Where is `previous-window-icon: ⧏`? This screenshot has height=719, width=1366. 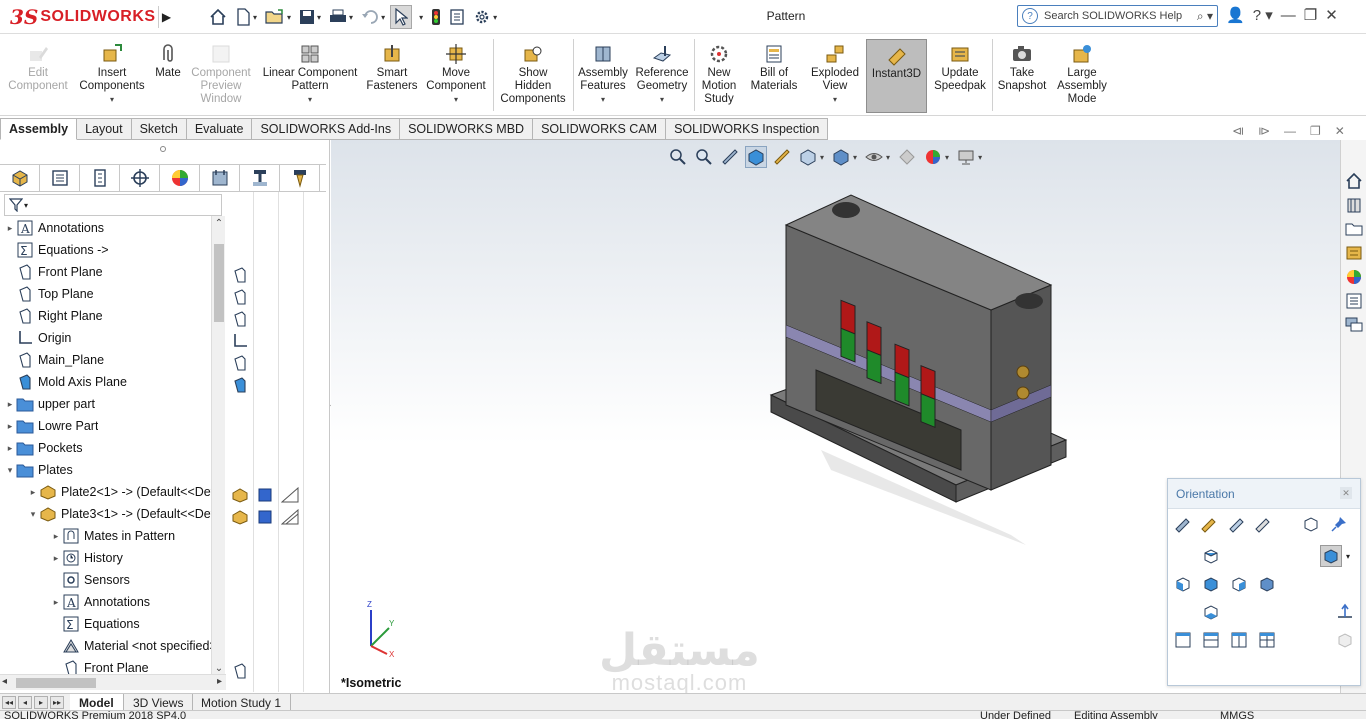
previous-window-icon: ⧏ is located at coordinates (1238, 131).